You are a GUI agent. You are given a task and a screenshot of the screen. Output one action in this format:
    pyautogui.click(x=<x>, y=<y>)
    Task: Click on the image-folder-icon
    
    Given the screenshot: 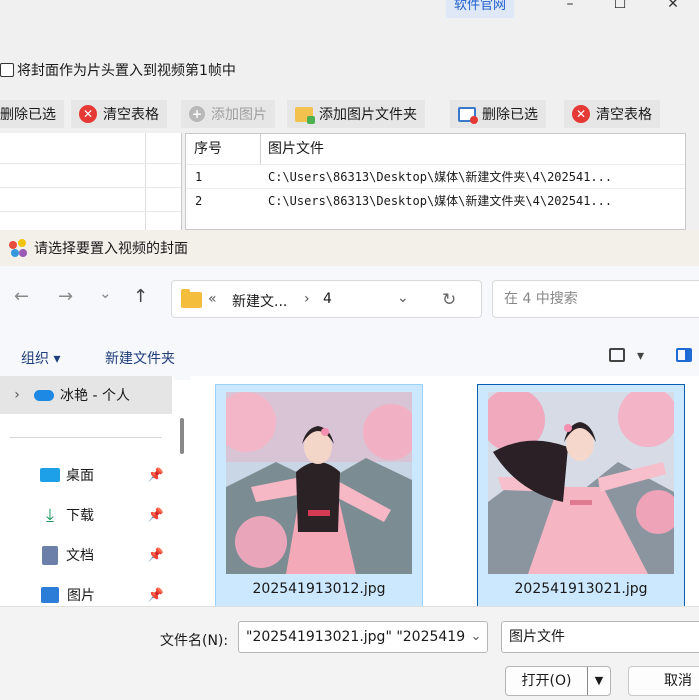 What is the action you would take?
    pyautogui.click(x=305, y=115)
    